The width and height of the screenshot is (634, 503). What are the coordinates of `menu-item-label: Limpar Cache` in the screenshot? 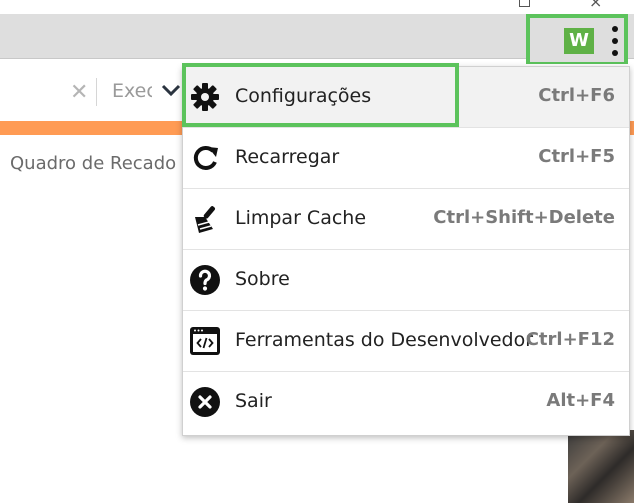 It's located at (301, 218).